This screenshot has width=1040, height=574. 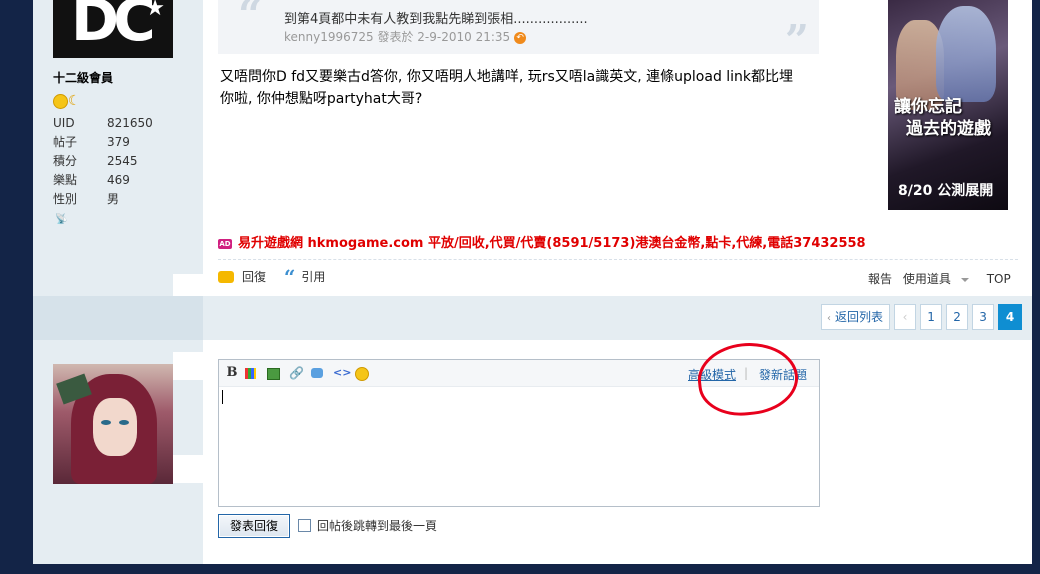 What do you see at coordinates (95, 161) in the screenshot?
I see `stat-points: 積分 2545` at bounding box center [95, 161].